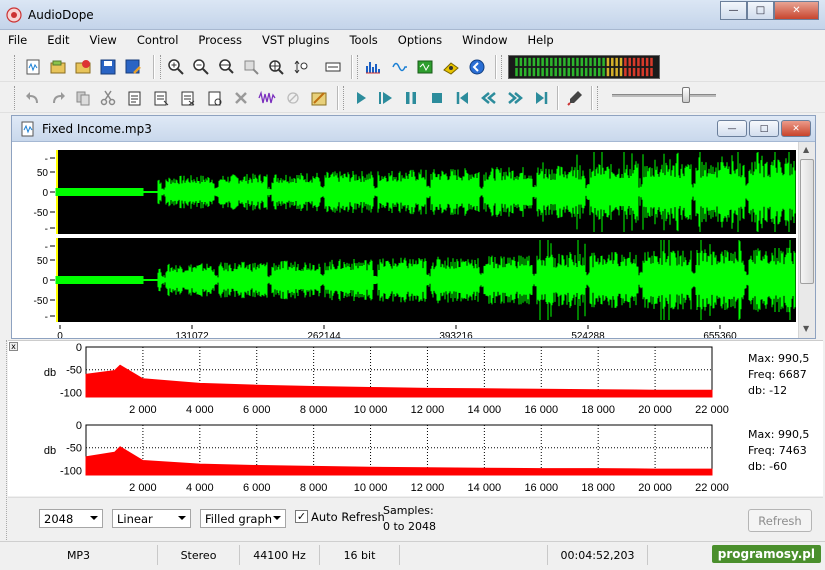 The width and height of the screenshot is (825, 570). Describe the element at coordinates (732, 128) in the screenshot. I see `doc-minimize-button: —` at that location.